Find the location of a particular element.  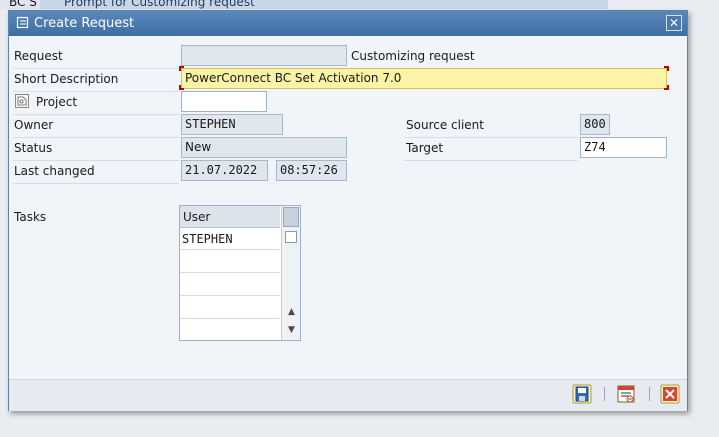

tasks-table: User STEPHEN ▲ ▼ is located at coordinates (240, 273).